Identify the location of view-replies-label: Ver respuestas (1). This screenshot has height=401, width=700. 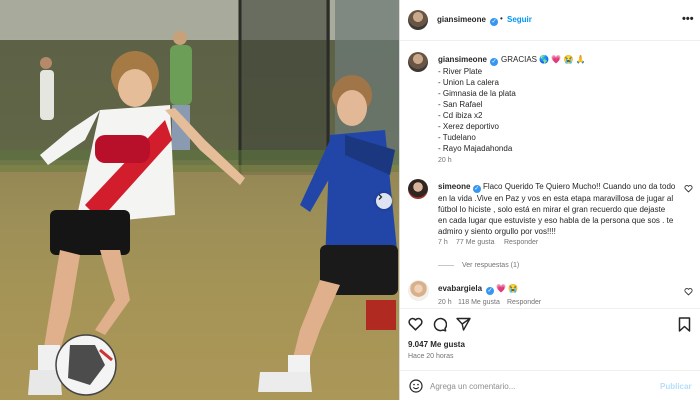
(491, 265).